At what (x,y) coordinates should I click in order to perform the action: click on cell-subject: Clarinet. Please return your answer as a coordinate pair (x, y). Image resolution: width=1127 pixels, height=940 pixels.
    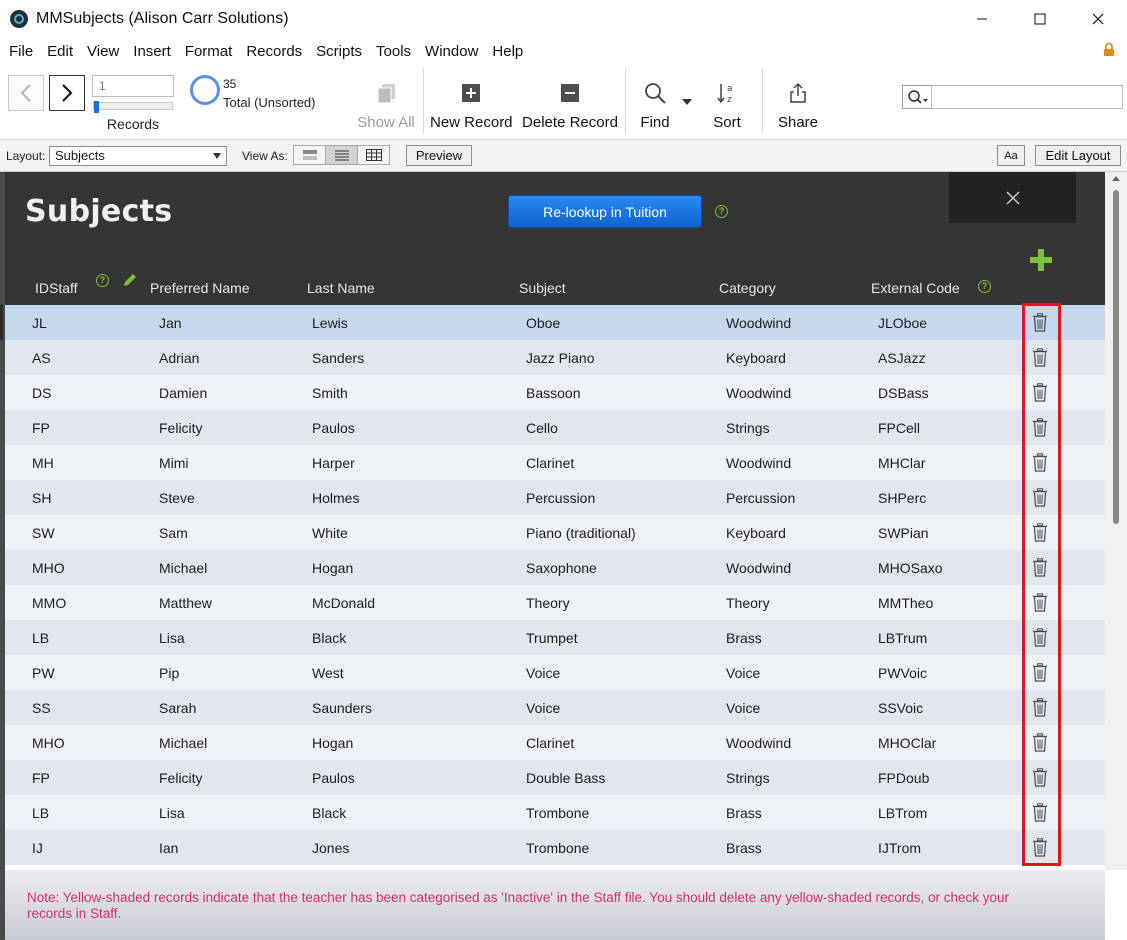
    Looking at the image, I should click on (550, 743).